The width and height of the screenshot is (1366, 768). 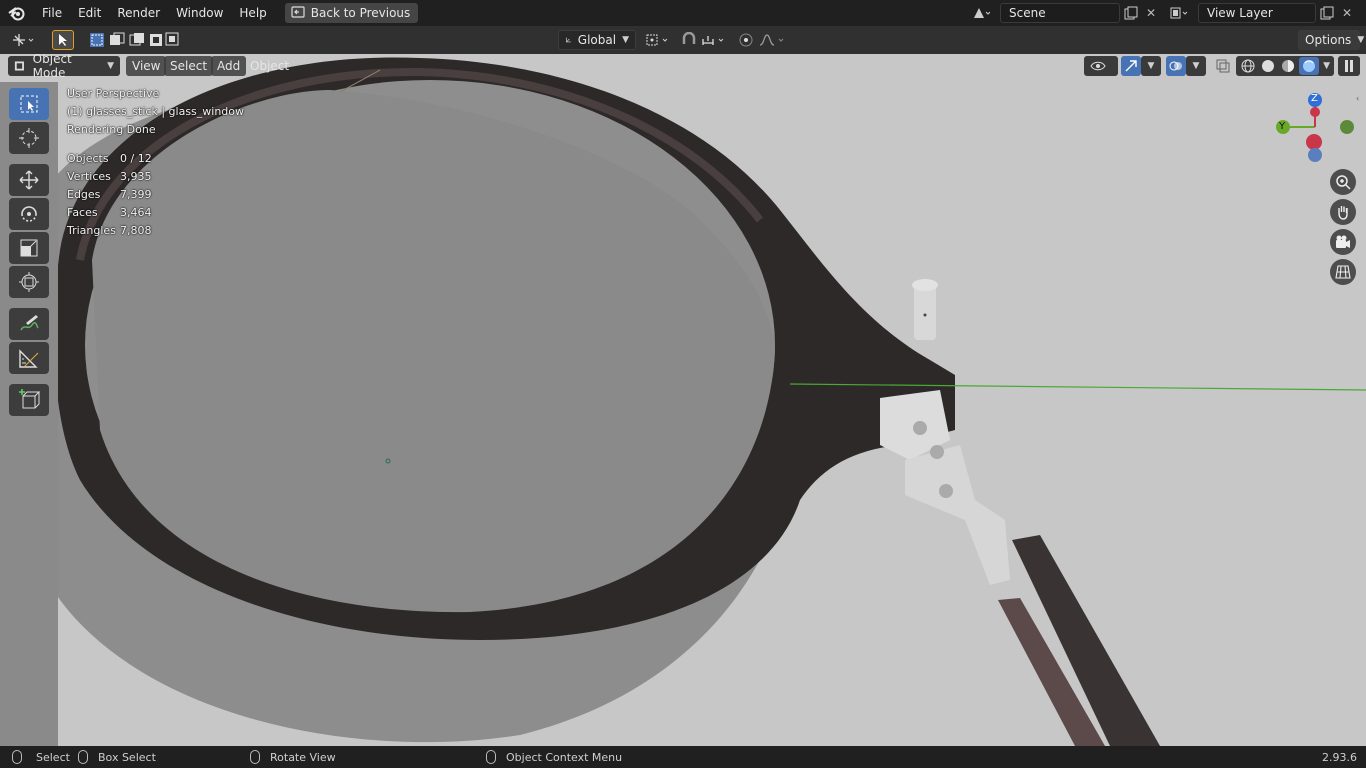 What do you see at coordinates (659, 40) in the screenshot?
I see `pivot-point-icon` at bounding box center [659, 40].